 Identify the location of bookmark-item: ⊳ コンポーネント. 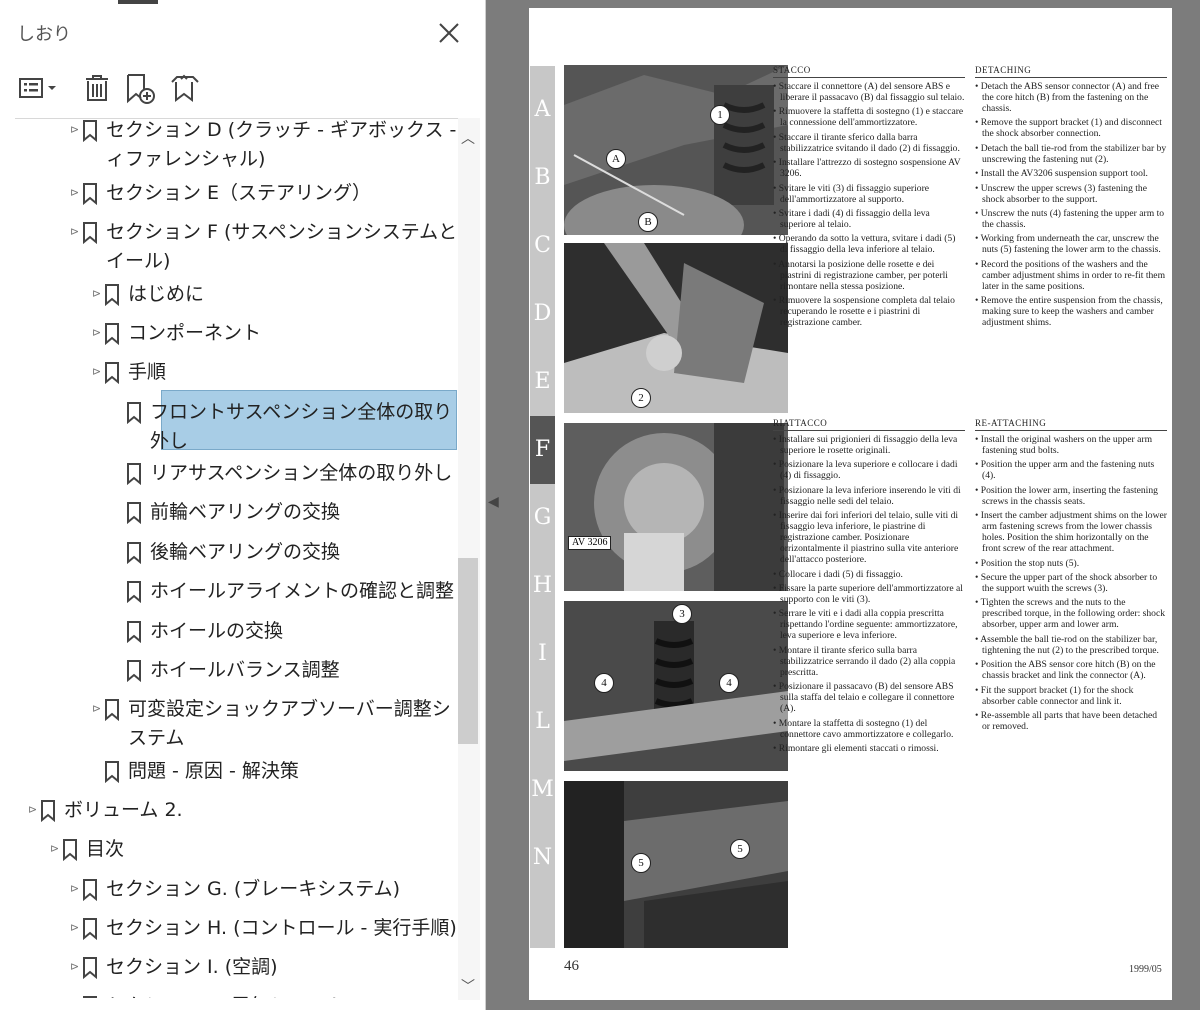
(229, 335).